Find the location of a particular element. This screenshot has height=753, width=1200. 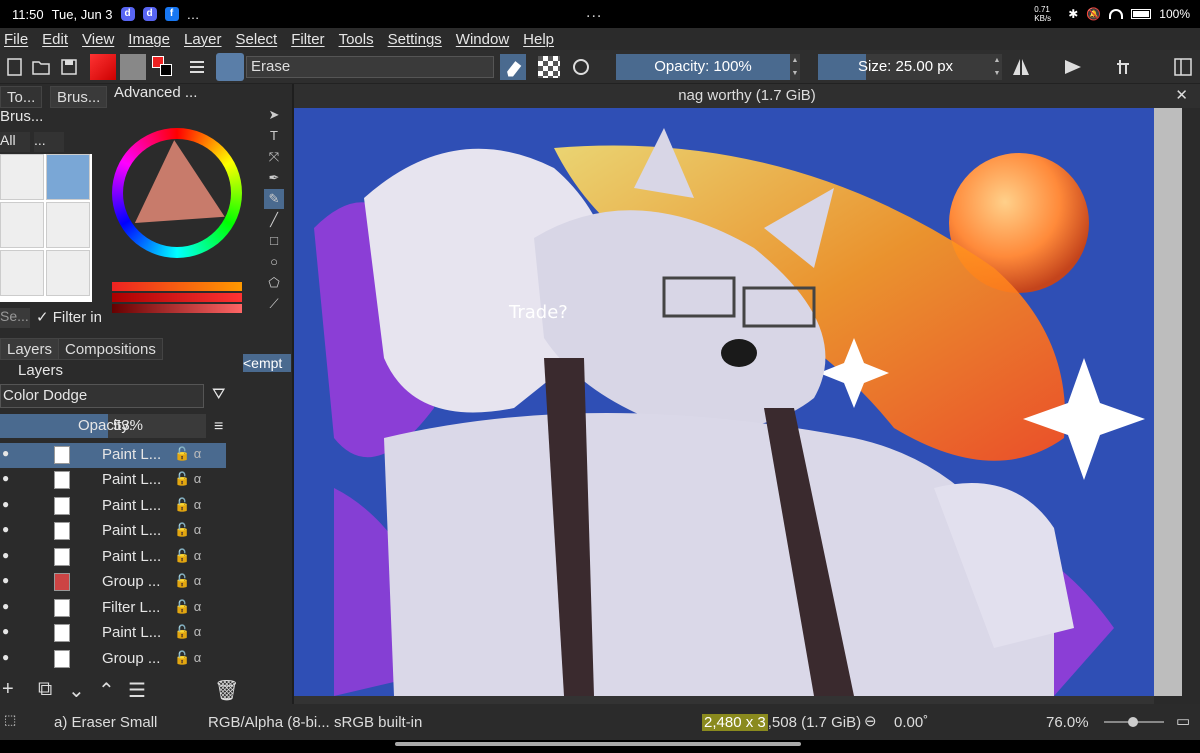

brush-preset-airbrush is located at coordinates (22, 225).